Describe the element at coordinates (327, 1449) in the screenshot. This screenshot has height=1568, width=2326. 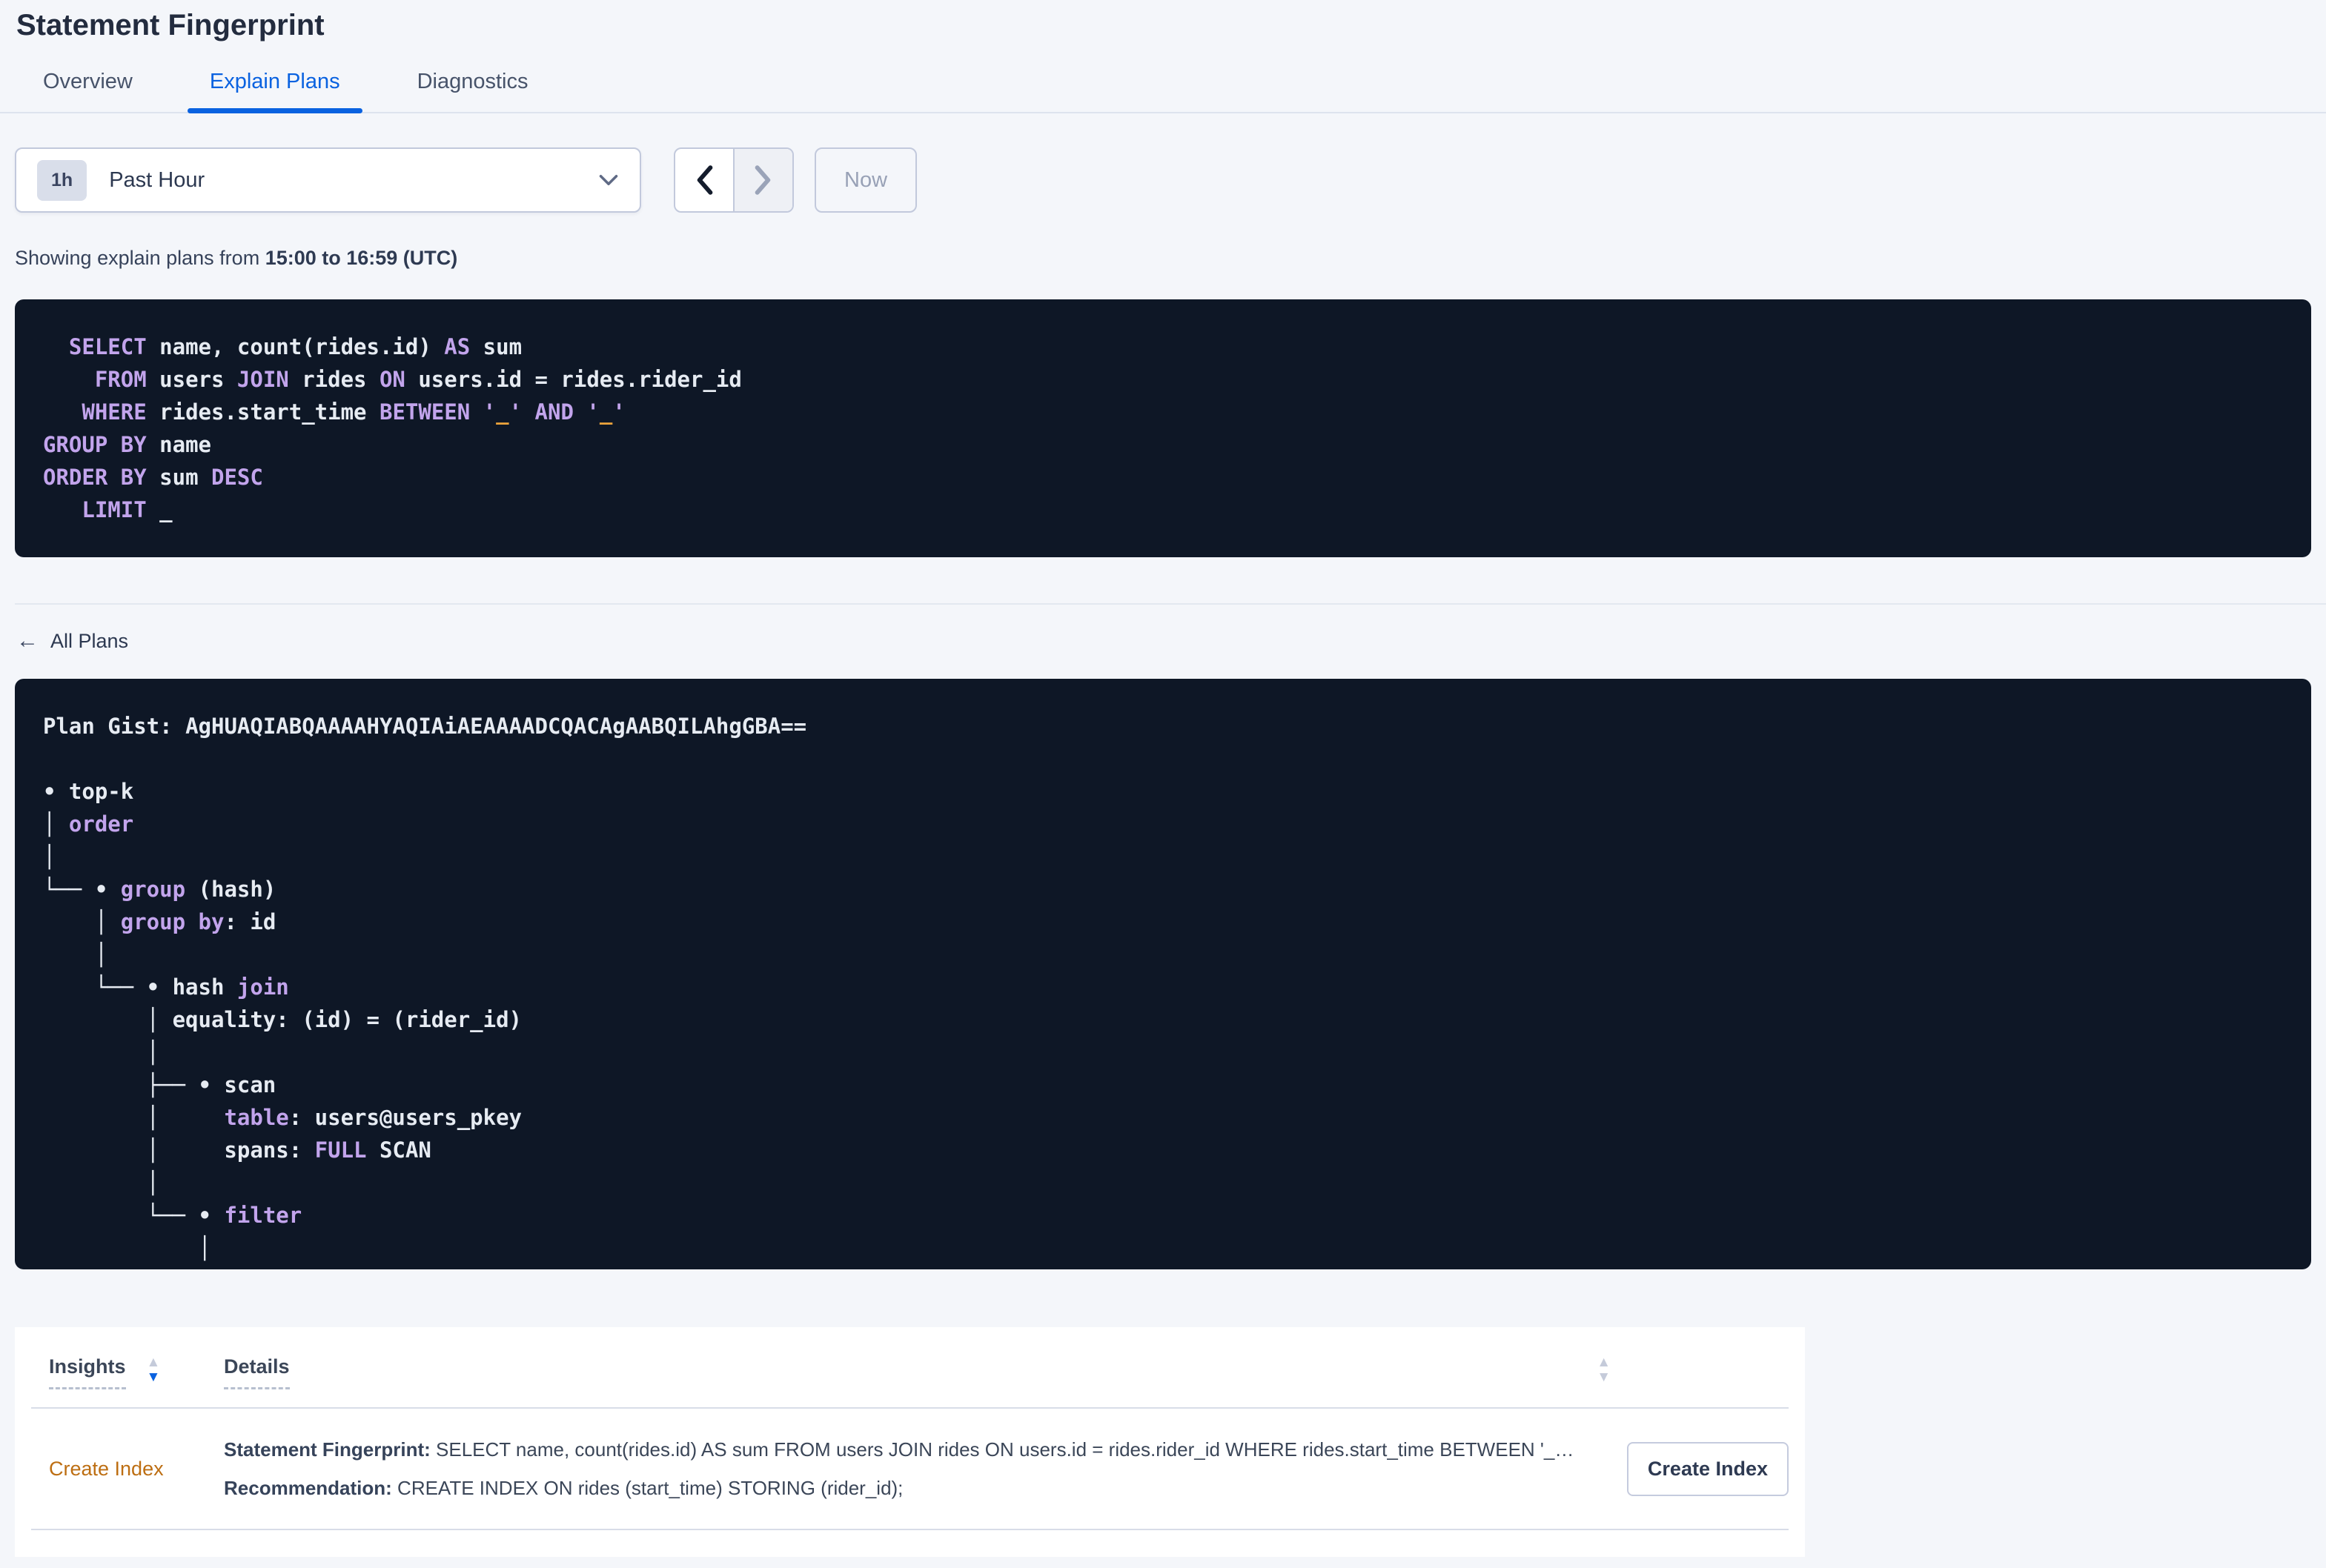
I see `statement-fingerprint-label: Statement Fingerprint:` at that location.